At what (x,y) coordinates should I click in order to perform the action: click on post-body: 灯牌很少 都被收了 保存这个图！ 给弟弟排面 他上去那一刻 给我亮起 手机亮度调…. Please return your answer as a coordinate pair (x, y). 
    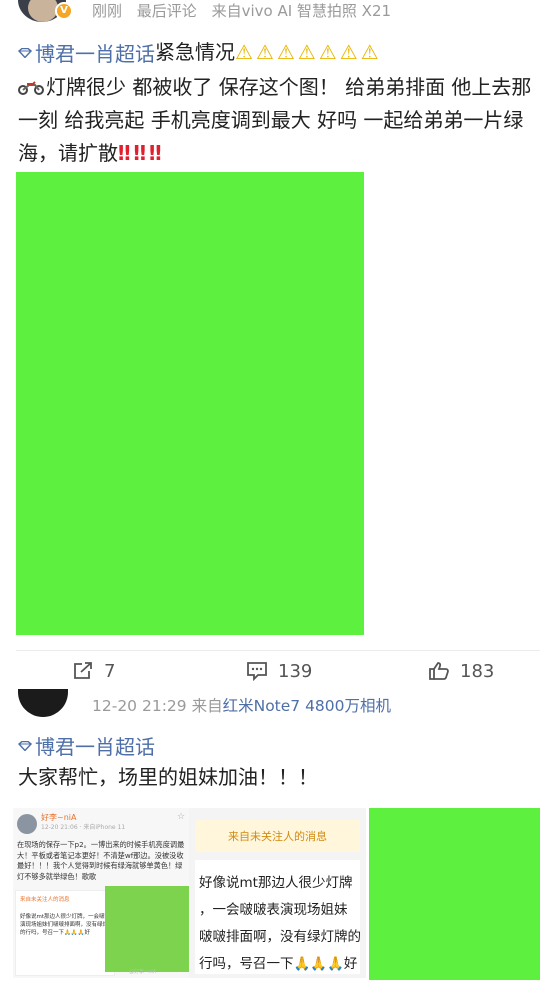
    Looking at the image, I should click on (275, 119).